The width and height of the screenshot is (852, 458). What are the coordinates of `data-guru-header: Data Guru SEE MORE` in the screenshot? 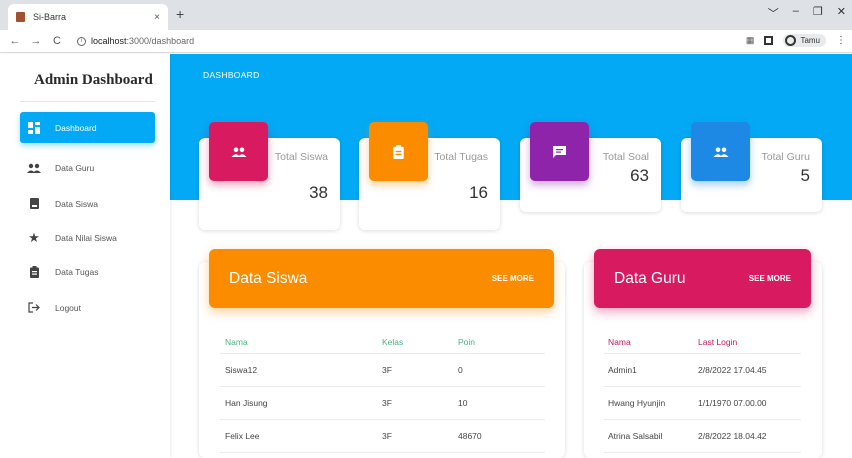 It's located at (702, 278).